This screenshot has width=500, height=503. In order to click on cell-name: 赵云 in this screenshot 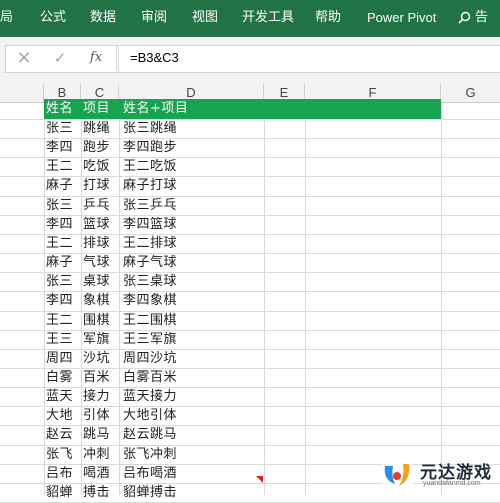, I will do `click(59, 434)`.